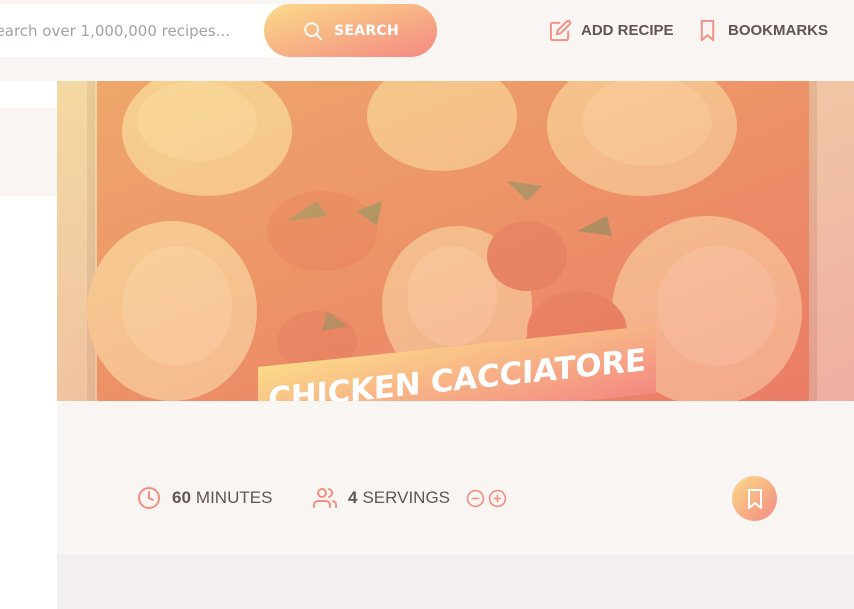 The width and height of the screenshot is (854, 609). Describe the element at coordinates (560, 30) in the screenshot. I see `edit-icon` at that location.